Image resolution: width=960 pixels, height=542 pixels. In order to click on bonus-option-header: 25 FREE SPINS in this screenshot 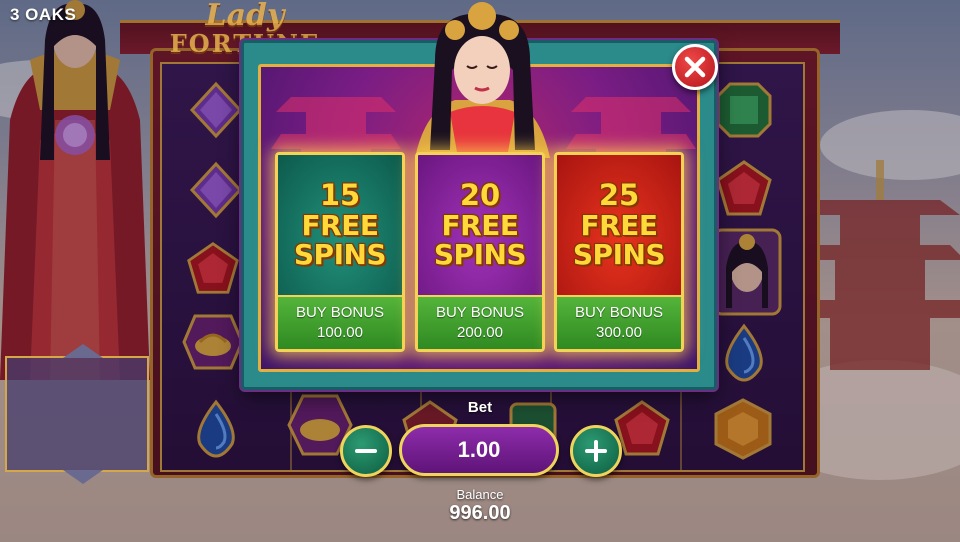, I will do `click(619, 225)`.